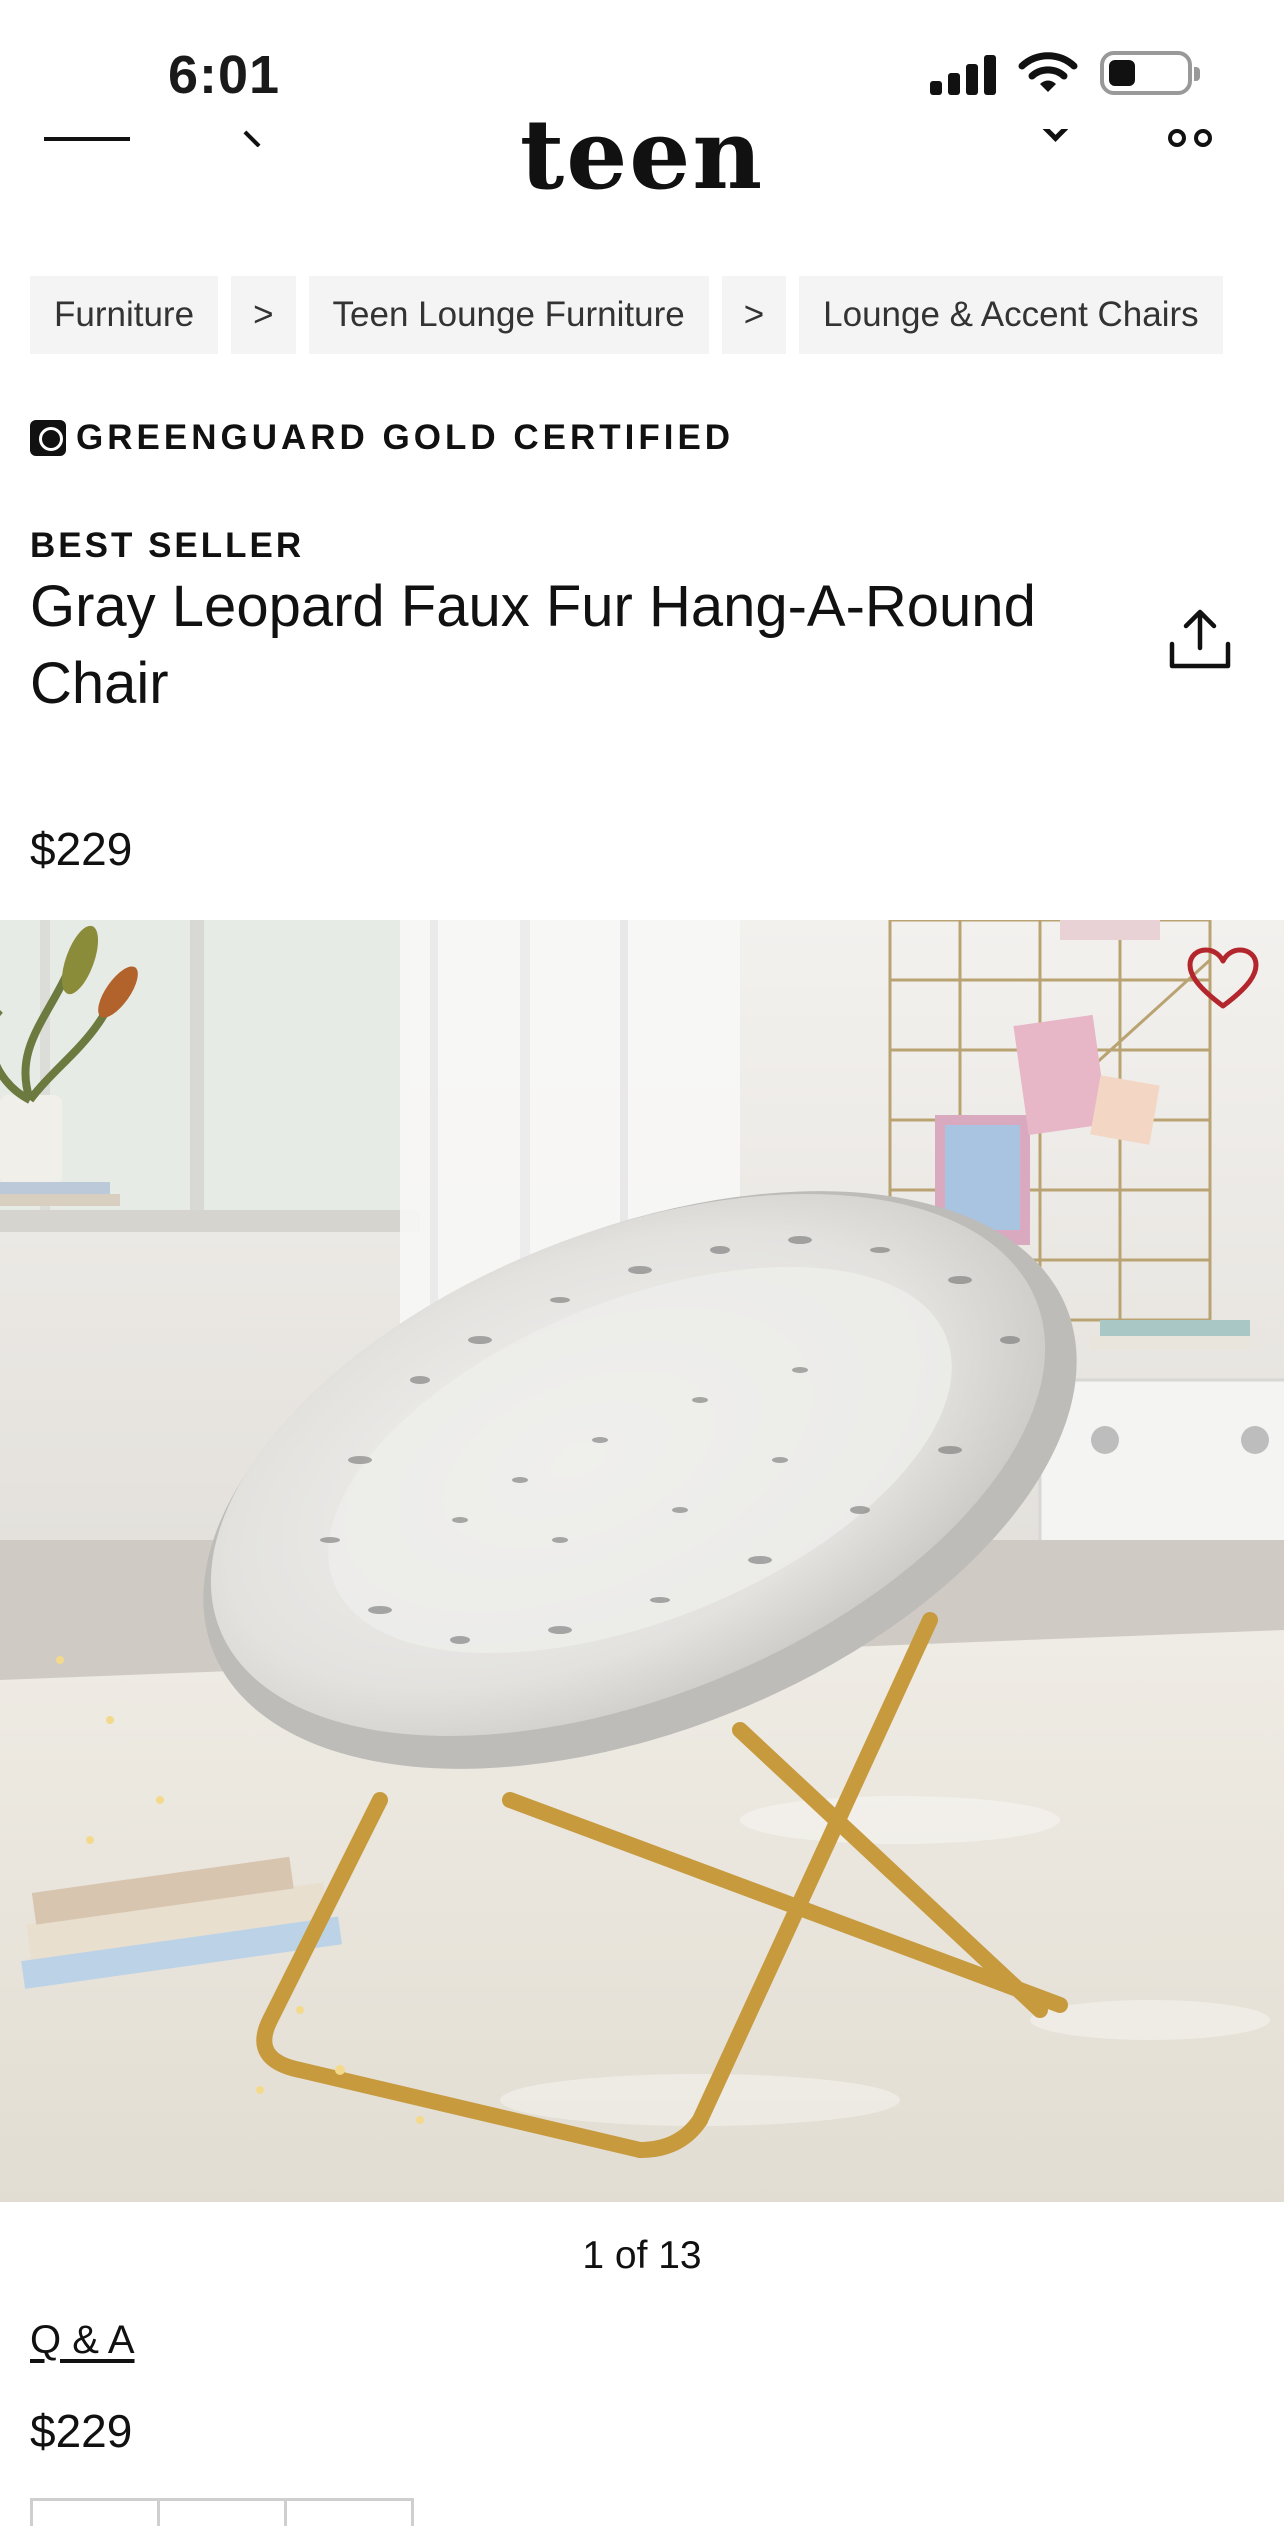  I want to click on breadcrumb-furniture: Furniture, so click(124, 315).